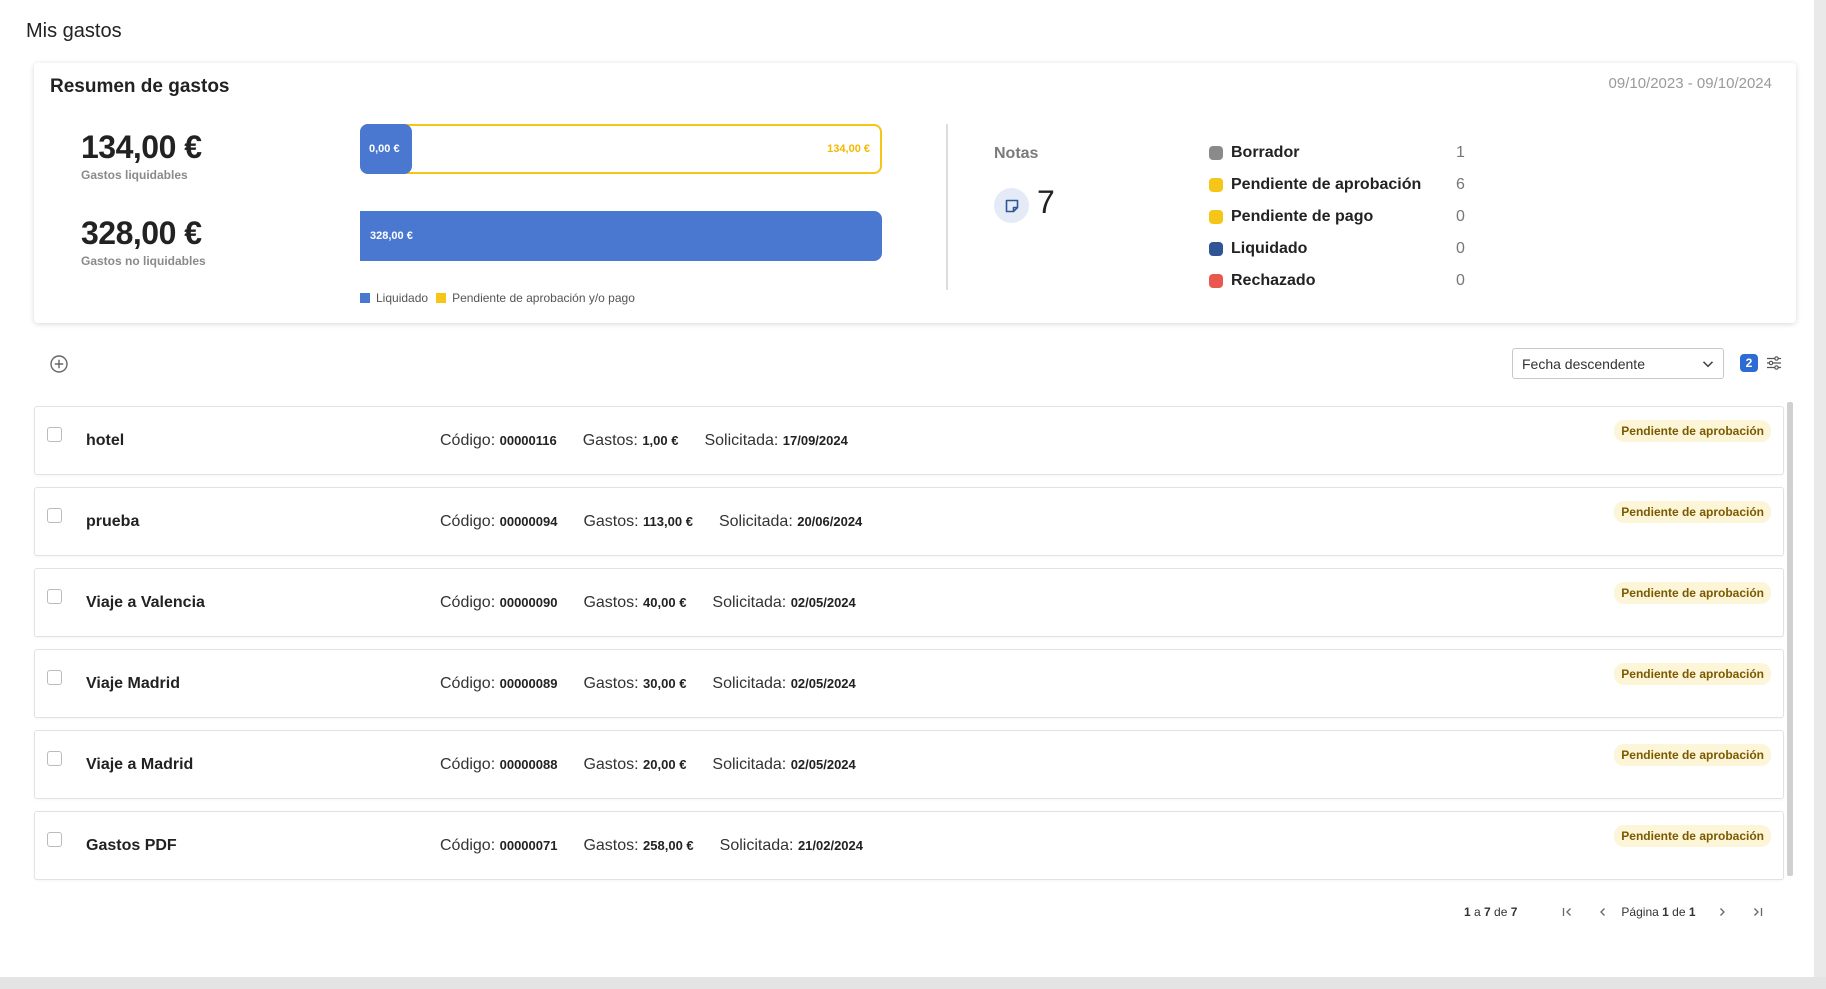 Image resolution: width=1826 pixels, height=989 pixels. I want to click on last-page-icon, so click(1757, 912).